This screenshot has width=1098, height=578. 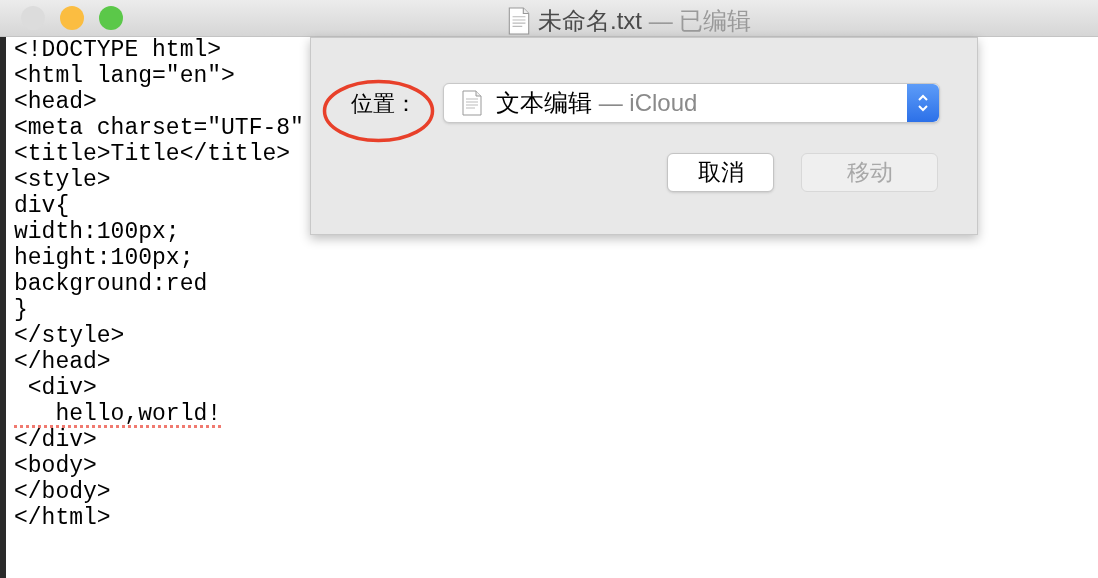 What do you see at coordinates (63, 518) in the screenshot?
I see `code-line: </html>` at bounding box center [63, 518].